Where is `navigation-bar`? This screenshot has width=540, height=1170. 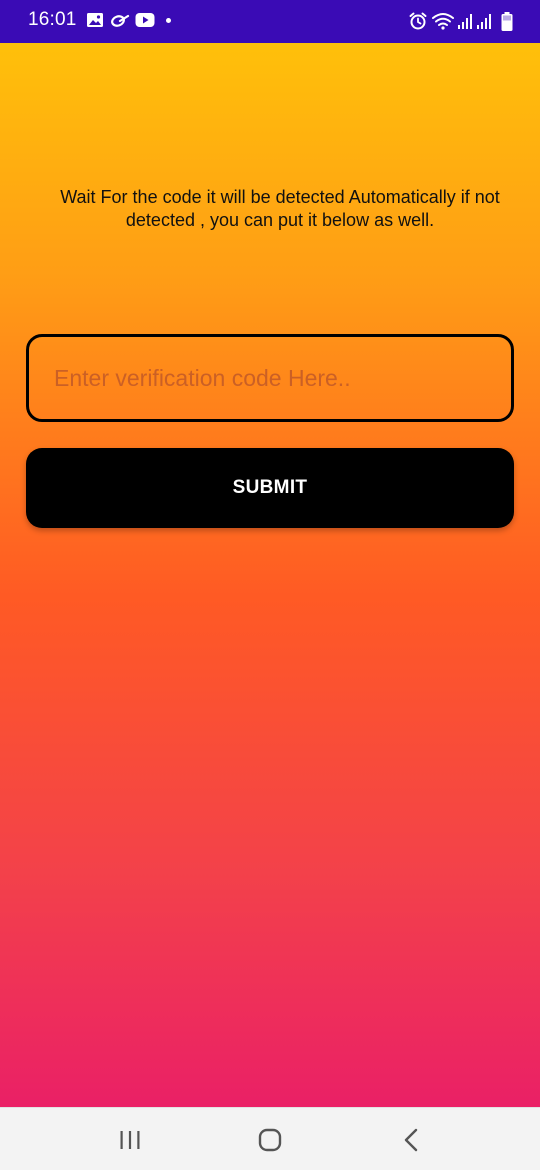 navigation-bar is located at coordinates (270, 1138).